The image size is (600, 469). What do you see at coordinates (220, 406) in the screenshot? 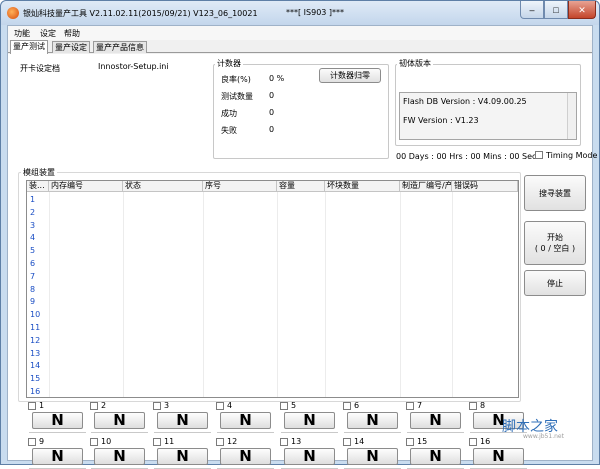
I see `slot-4-checkbox` at bounding box center [220, 406].